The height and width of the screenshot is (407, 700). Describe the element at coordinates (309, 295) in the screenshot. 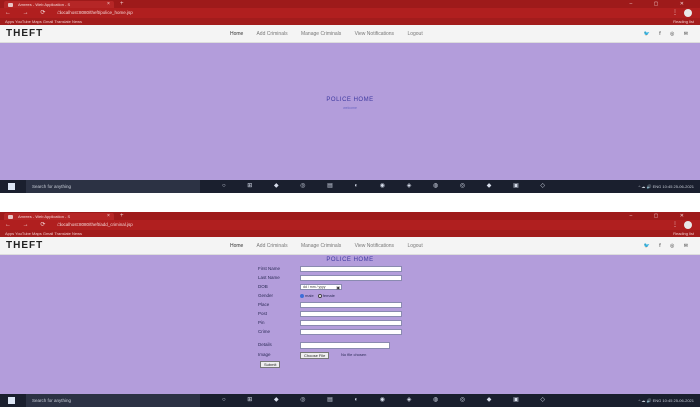

I see `gender-male-label: male` at that location.